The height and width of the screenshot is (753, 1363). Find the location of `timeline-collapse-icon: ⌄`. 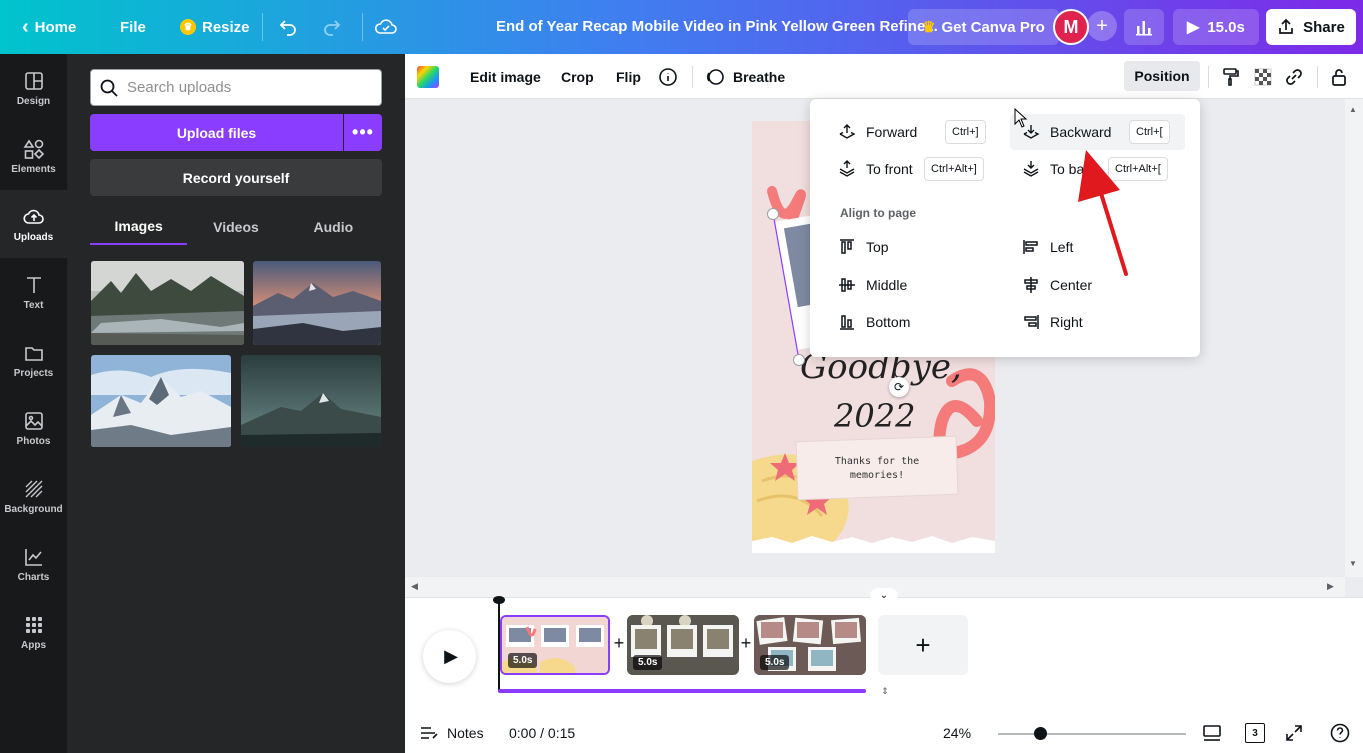

timeline-collapse-icon: ⌄ is located at coordinates (884, 595).